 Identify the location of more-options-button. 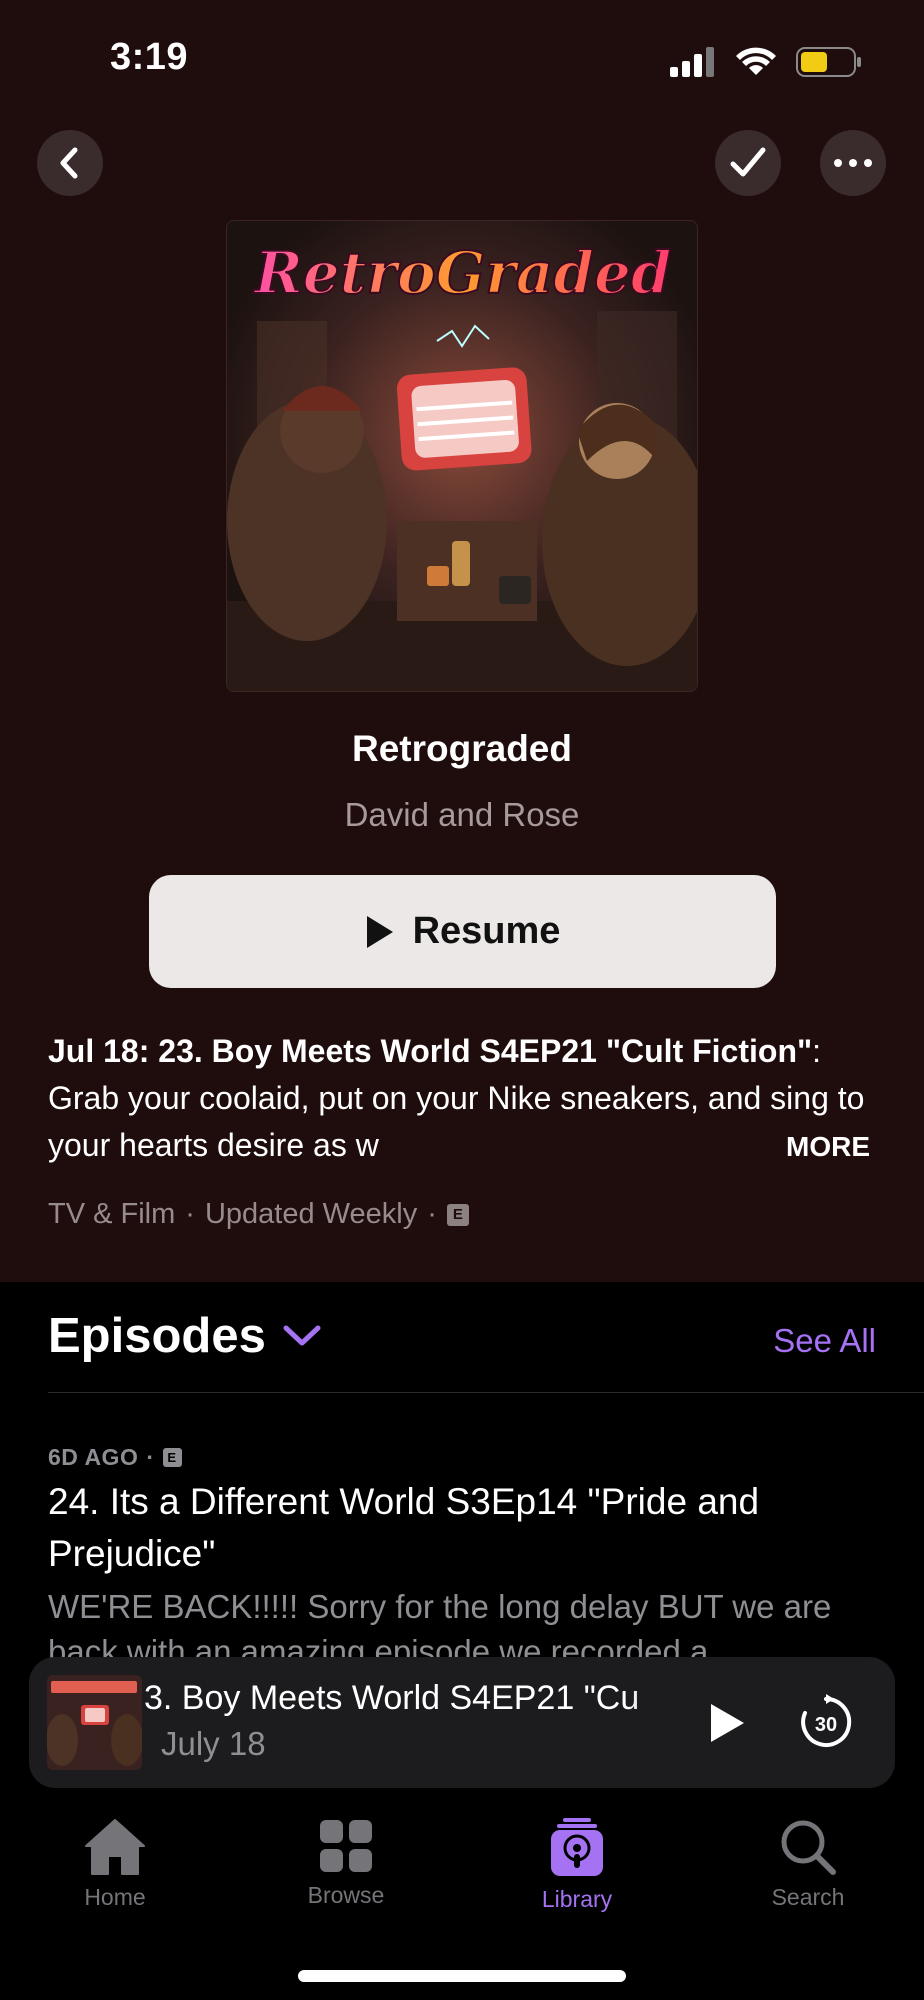
(853, 163).